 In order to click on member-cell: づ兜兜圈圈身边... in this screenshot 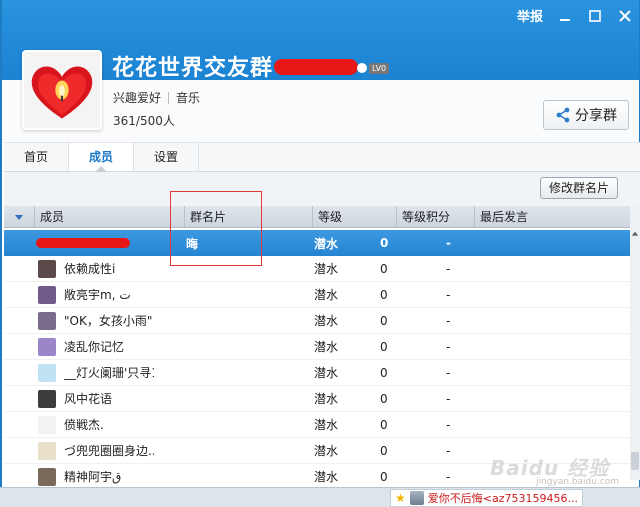, I will do `click(79, 450)`.